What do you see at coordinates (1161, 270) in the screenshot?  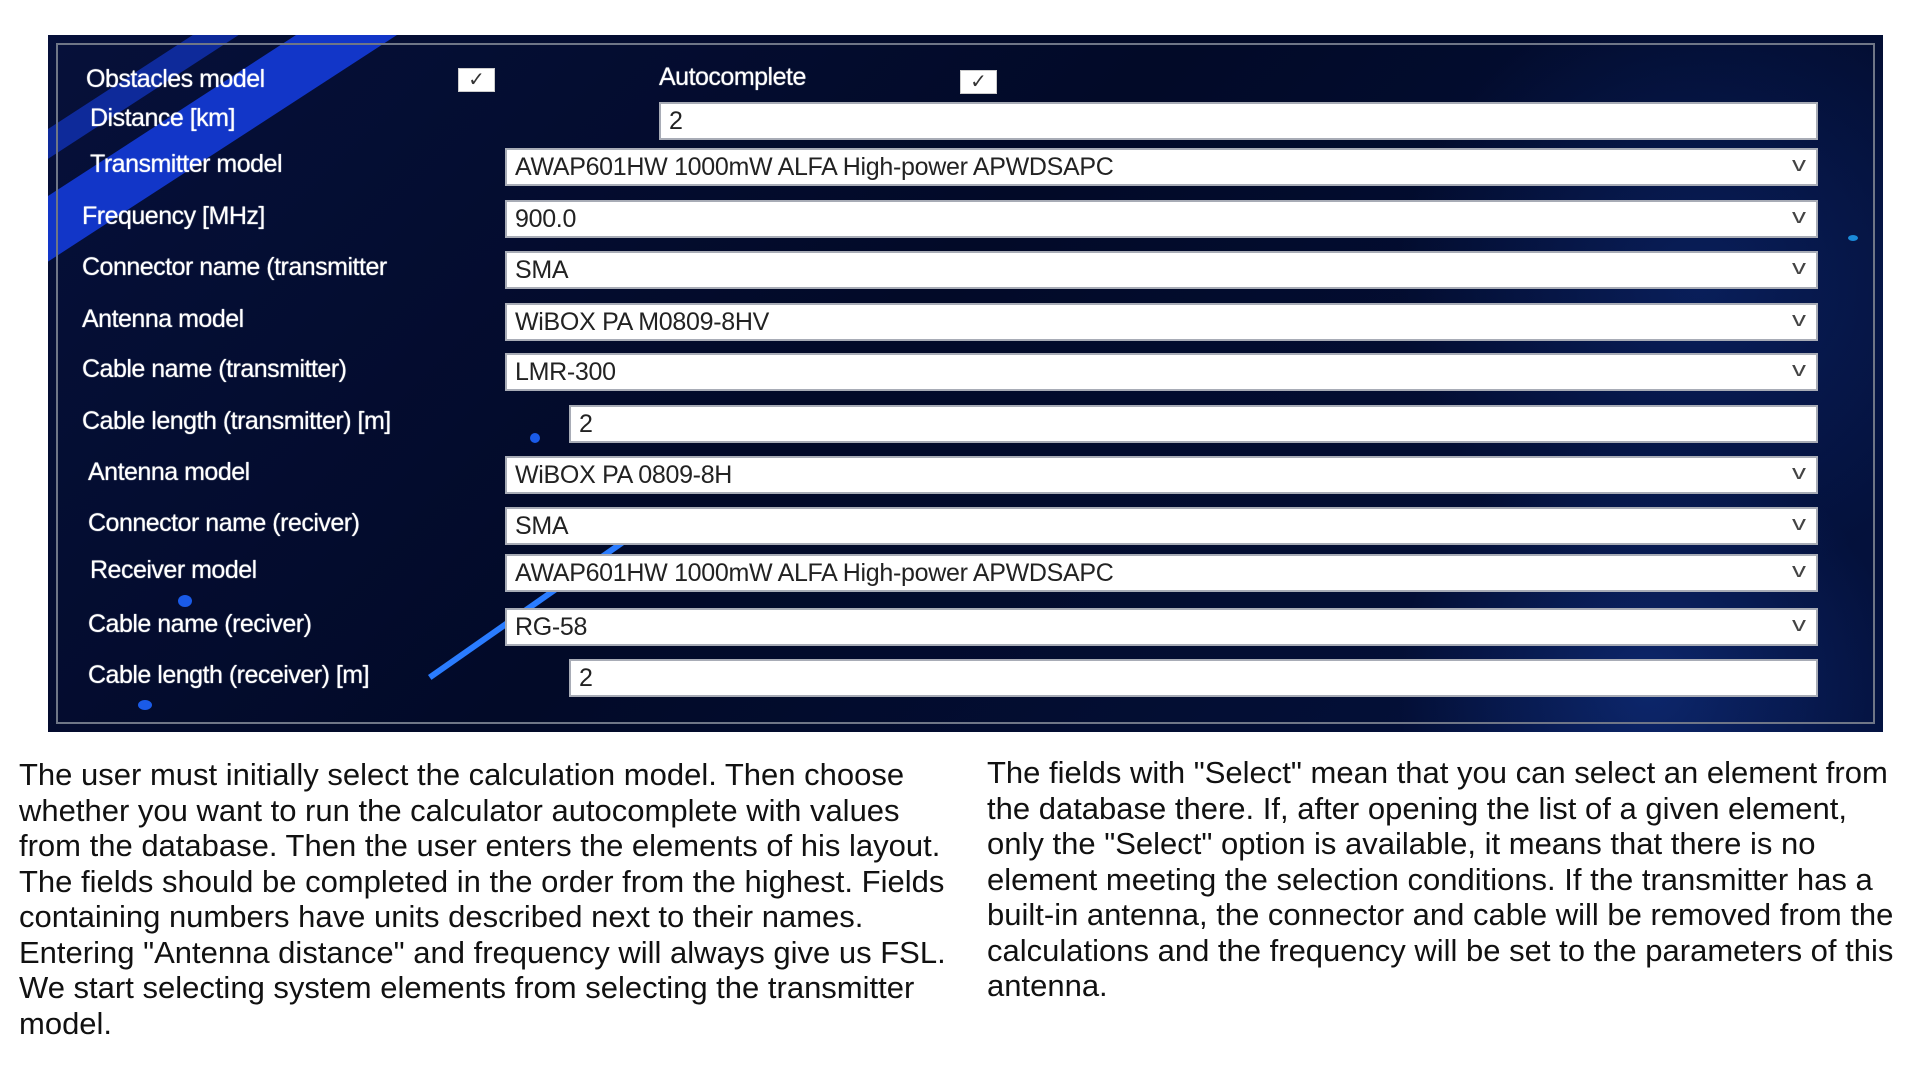 I see `connector-name-transmitter-dropdown: SMA v` at bounding box center [1161, 270].